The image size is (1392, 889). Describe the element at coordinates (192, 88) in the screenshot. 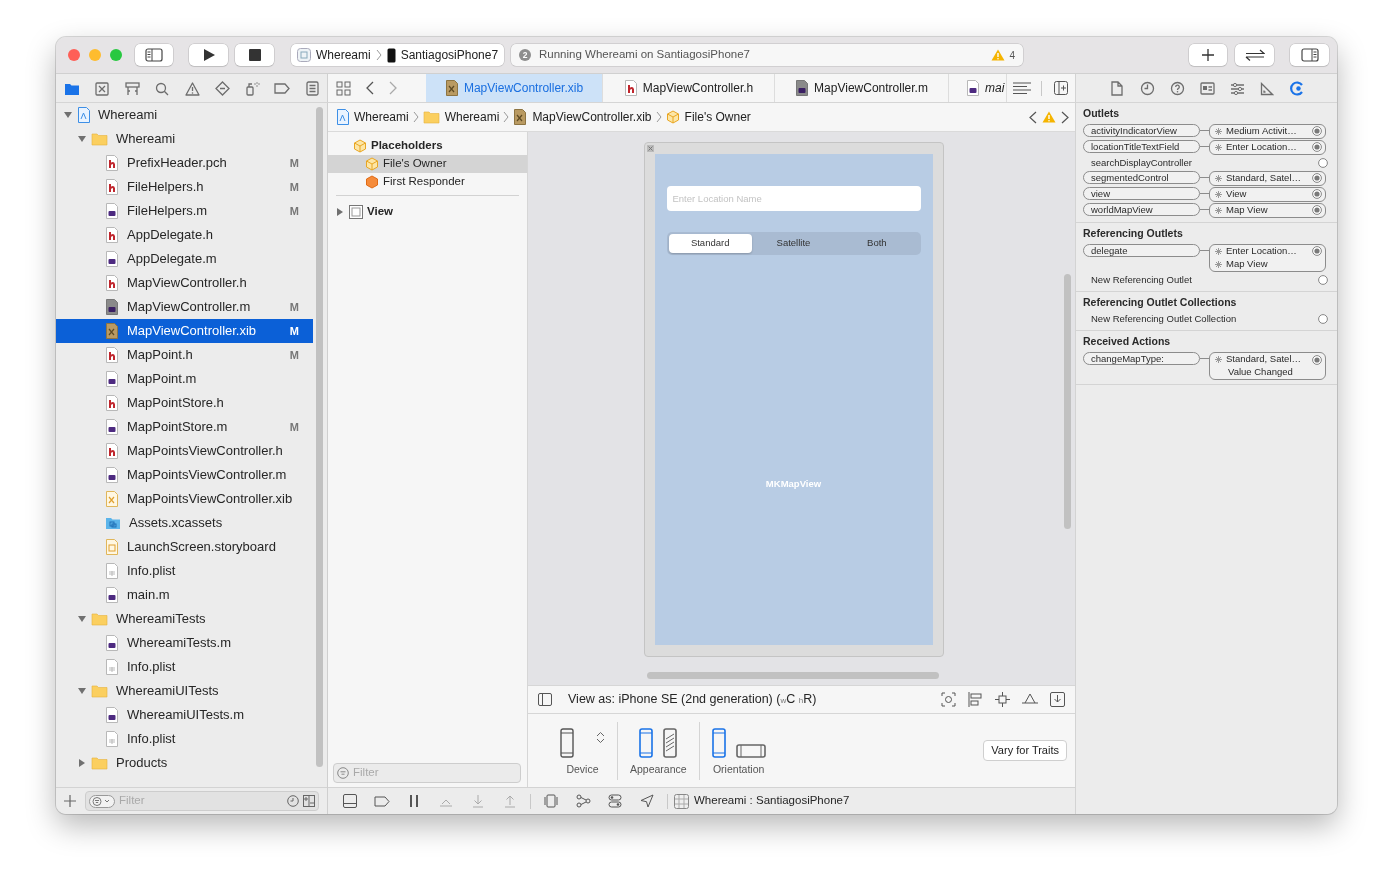

I see `warning-icon` at that location.